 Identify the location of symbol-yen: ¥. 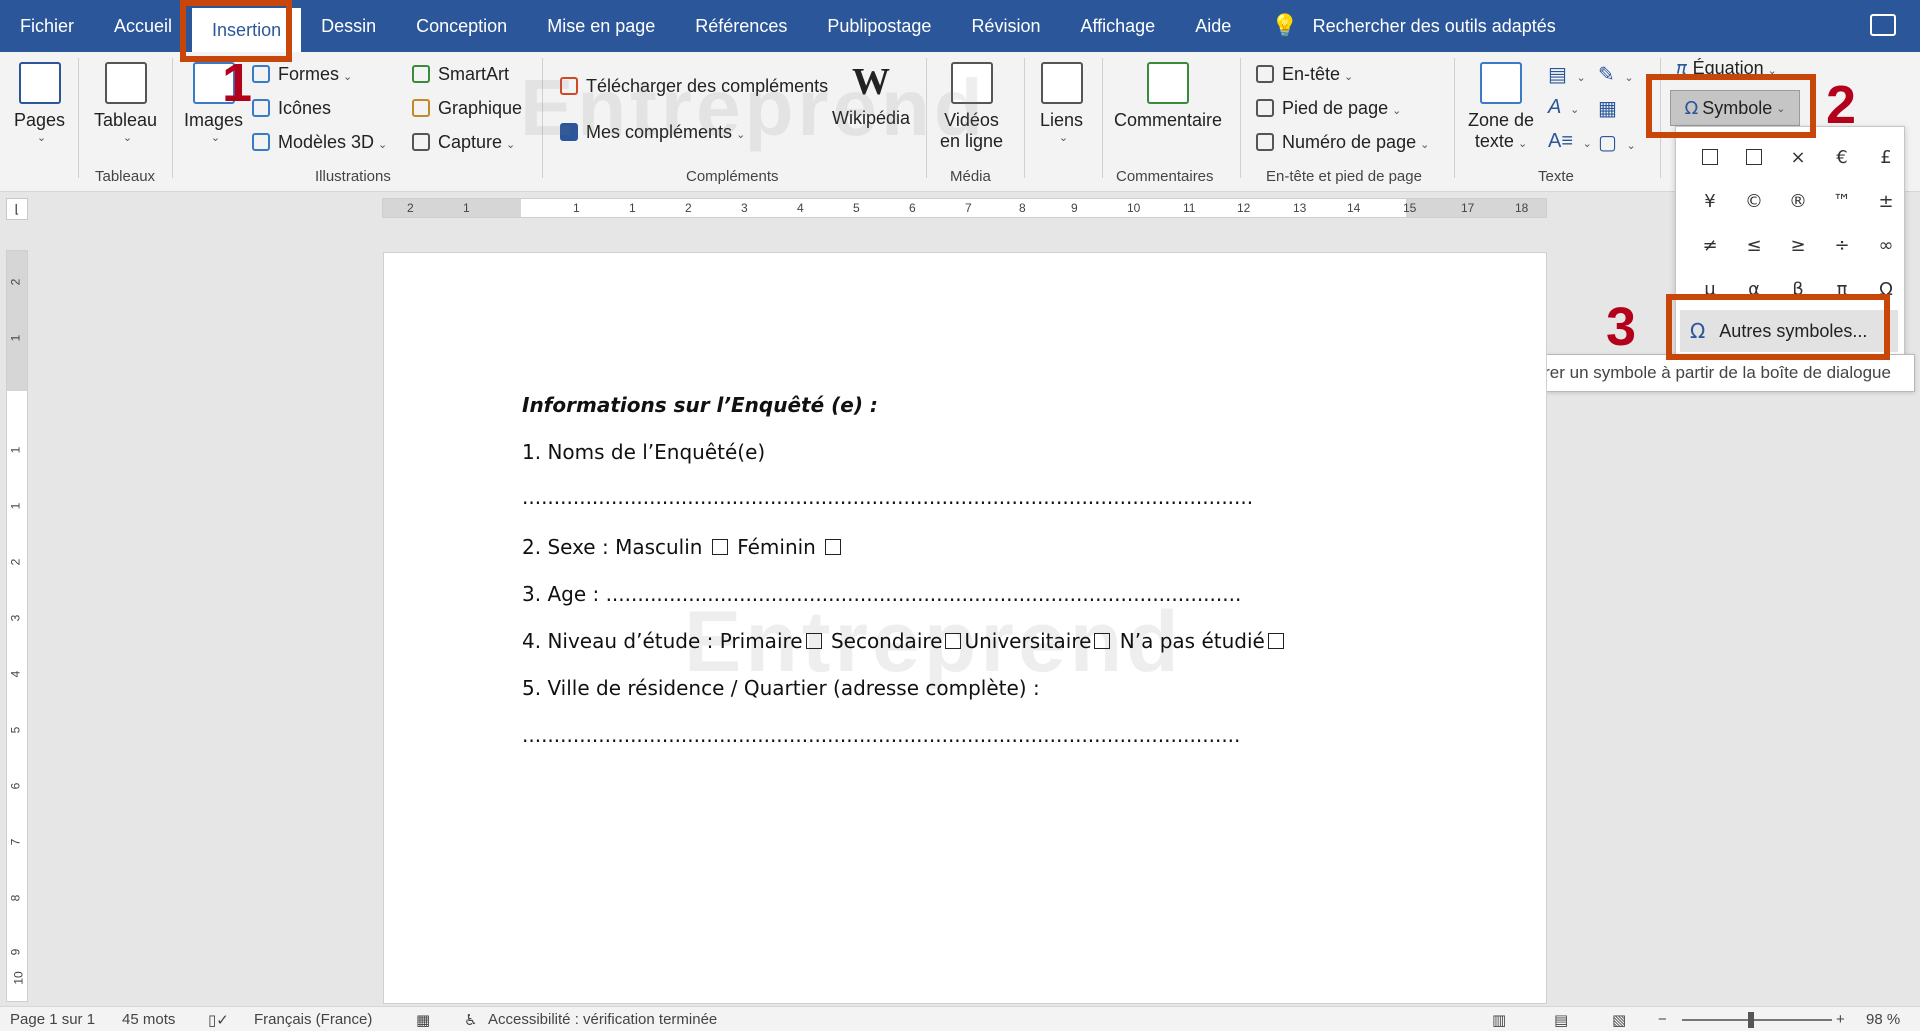
(1710, 201).